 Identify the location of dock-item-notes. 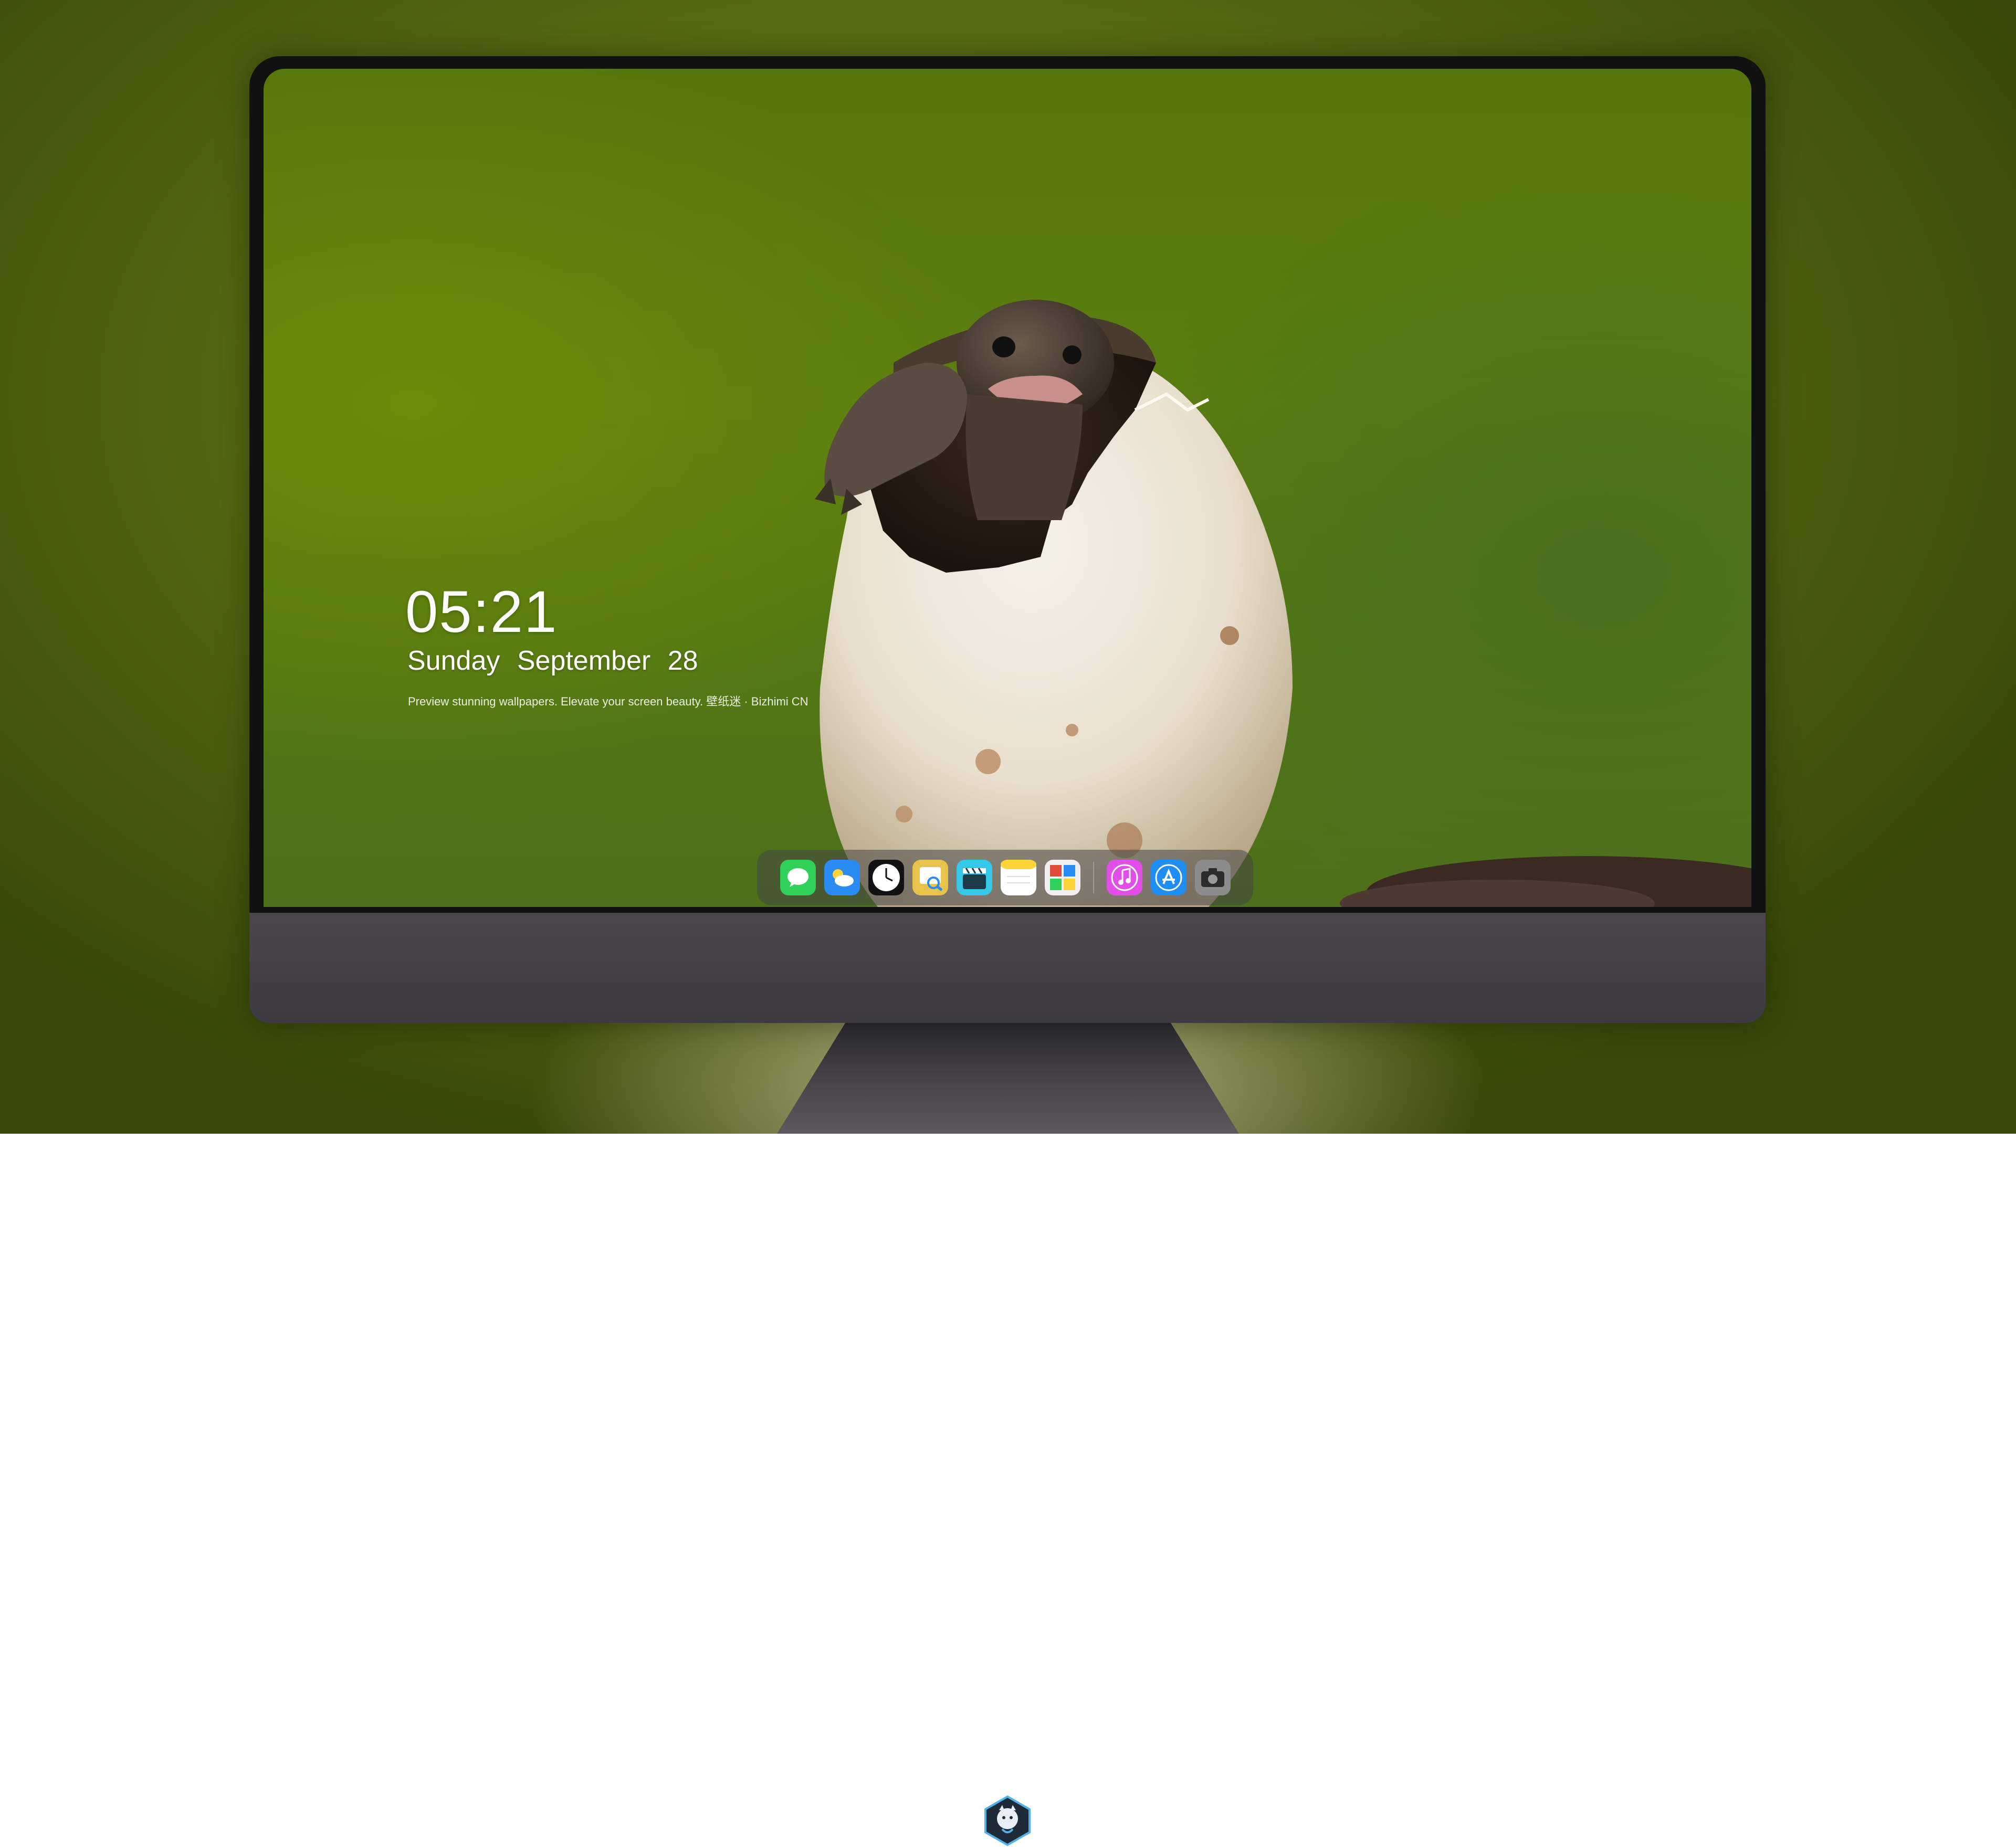
(1018, 878).